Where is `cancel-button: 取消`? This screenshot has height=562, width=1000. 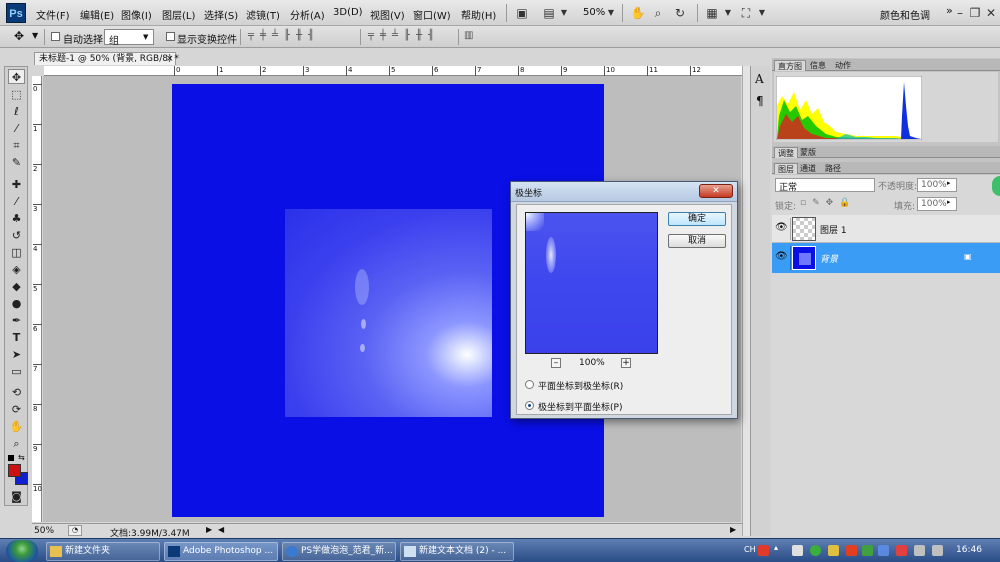 cancel-button: 取消 is located at coordinates (697, 241).